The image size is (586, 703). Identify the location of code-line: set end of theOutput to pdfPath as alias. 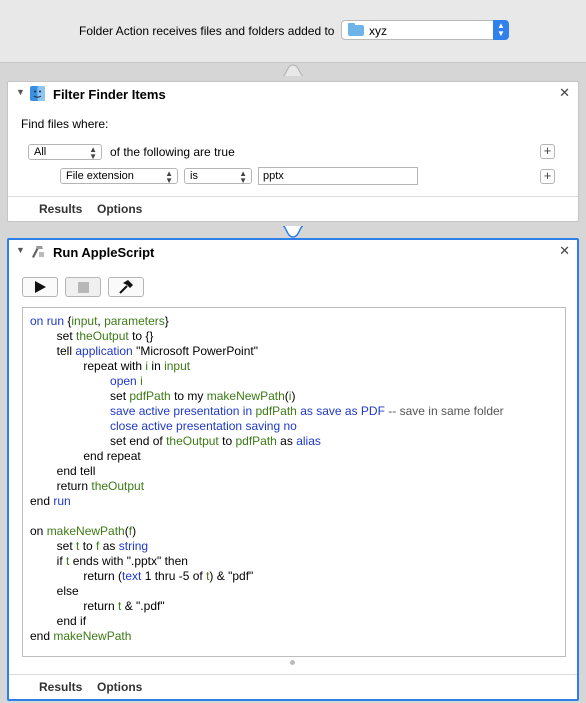
(215, 441).